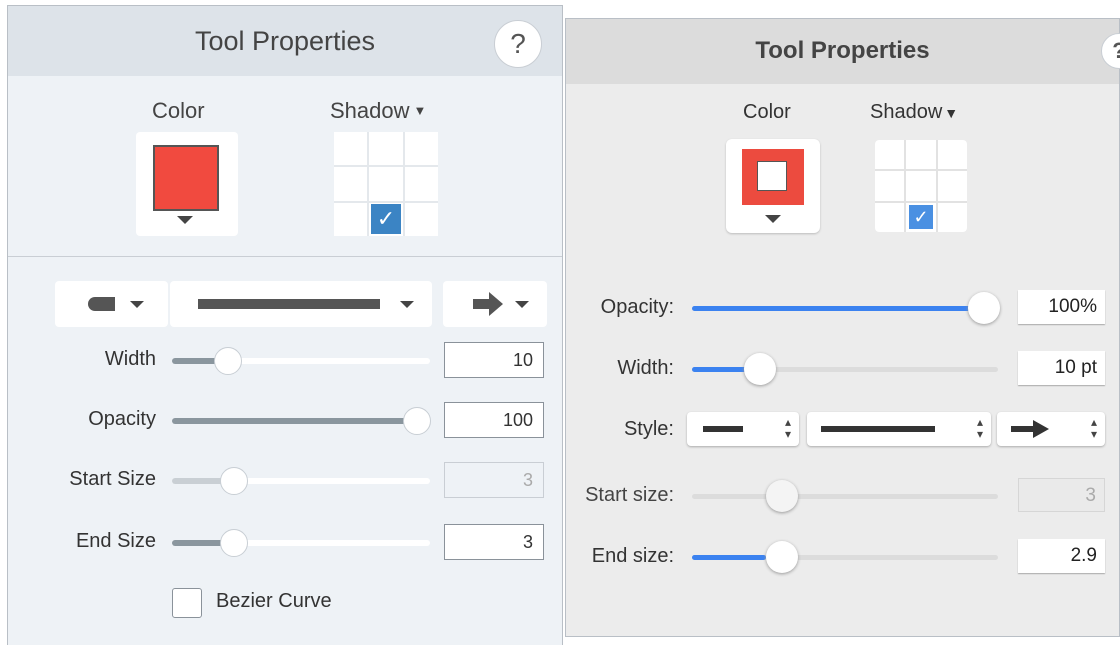 The height and width of the screenshot is (645, 1120). What do you see at coordinates (285, 256) in the screenshot?
I see `divider` at bounding box center [285, 256].